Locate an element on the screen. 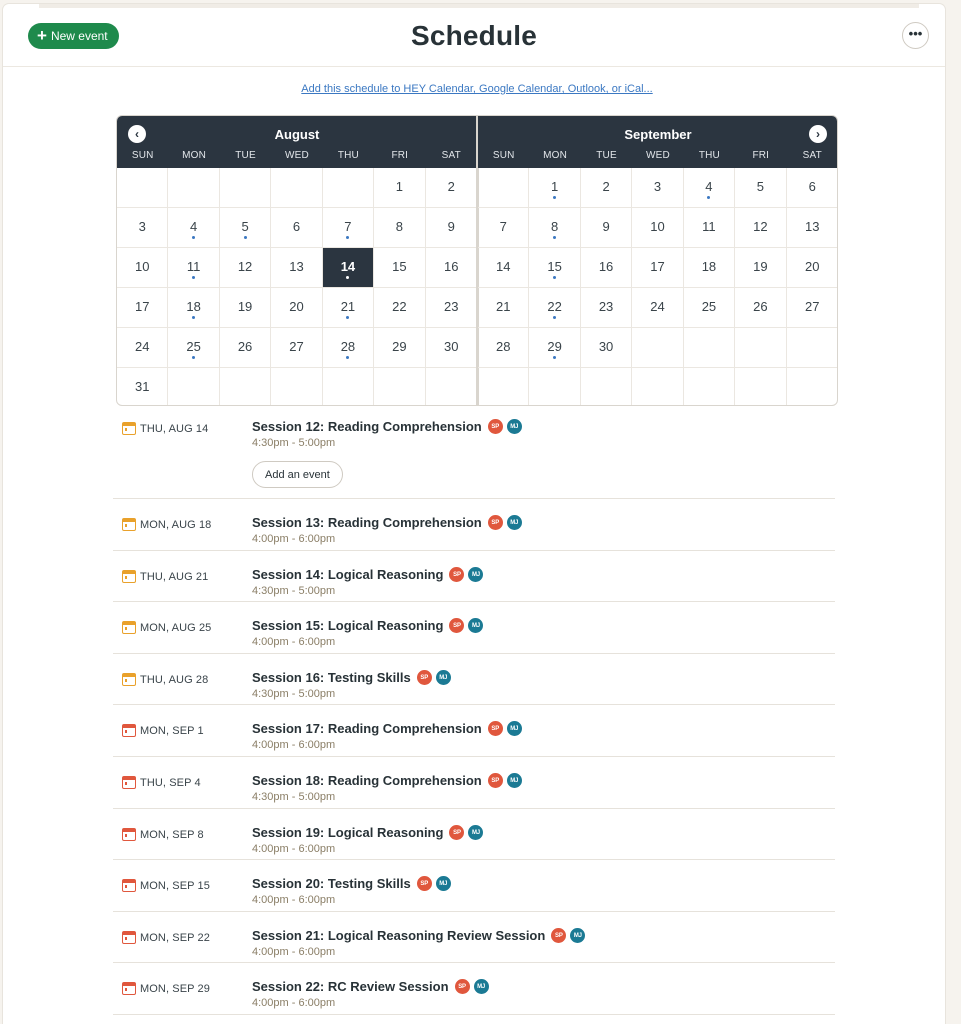  day-number: 7 is located at coordinates (503, 226).